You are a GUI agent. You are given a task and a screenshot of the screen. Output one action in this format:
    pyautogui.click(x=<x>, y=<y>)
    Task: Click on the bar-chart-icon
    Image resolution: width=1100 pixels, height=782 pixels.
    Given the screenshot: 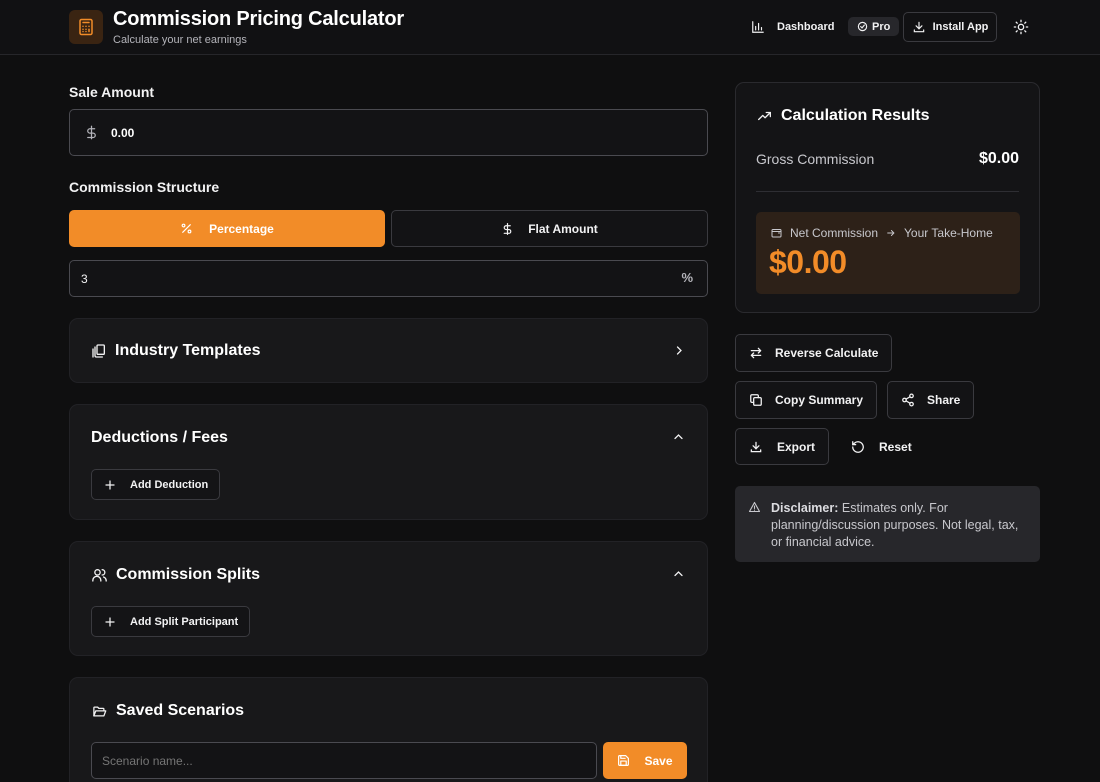 What is the action you would take?
    pyautogui.click(x=758, y=27)
    